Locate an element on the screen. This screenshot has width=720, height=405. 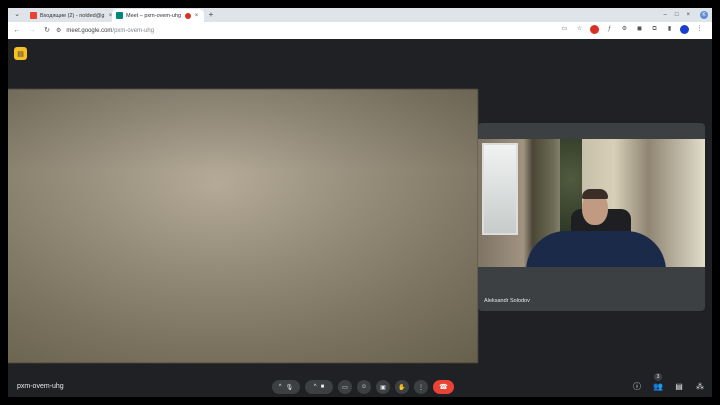
present-screen-icon: ▣ is located at coordinates (383, 387).